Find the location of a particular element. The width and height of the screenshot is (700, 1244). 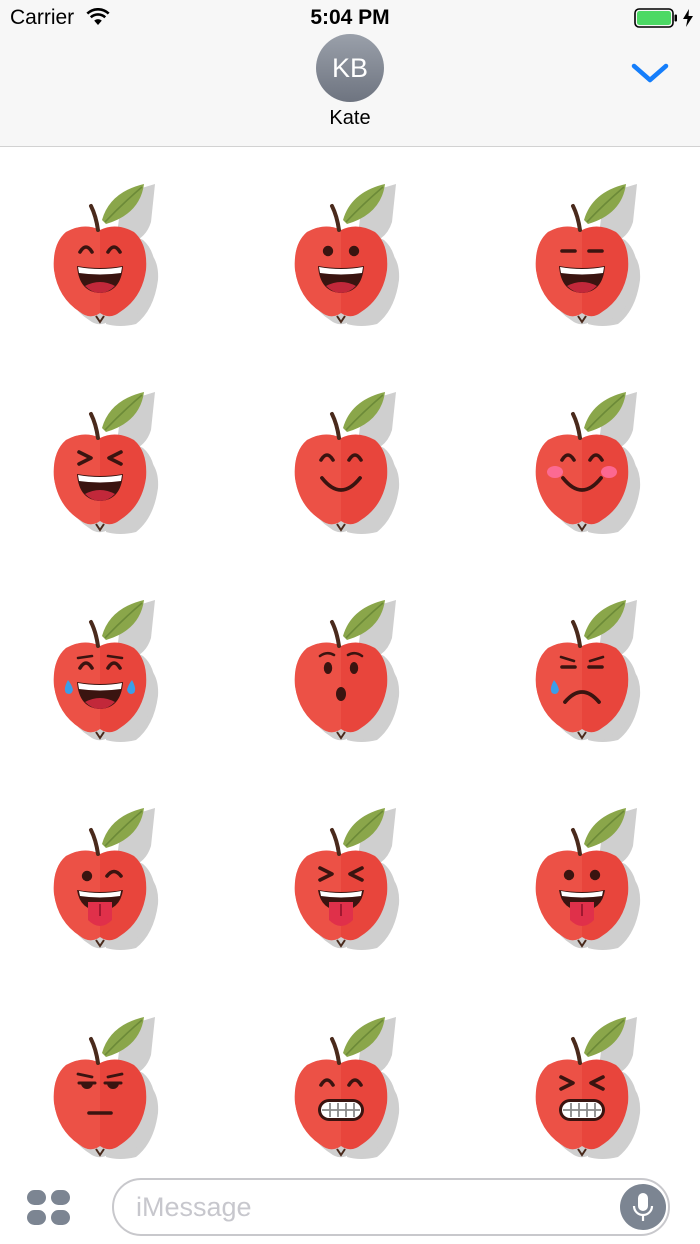

app-drawer-button is located at coordinates (49, 1208).